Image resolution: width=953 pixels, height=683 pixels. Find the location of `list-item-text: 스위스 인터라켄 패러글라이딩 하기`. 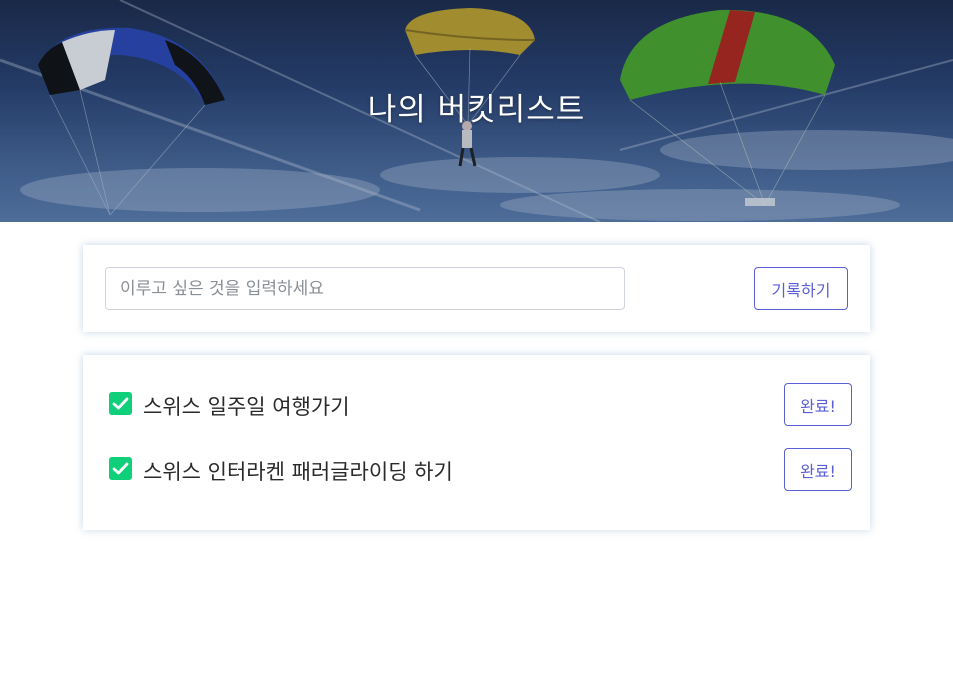

list-item-text: 스위스 인터라켄 패러글라이딩 하기 is located at coordinates (298, 472).